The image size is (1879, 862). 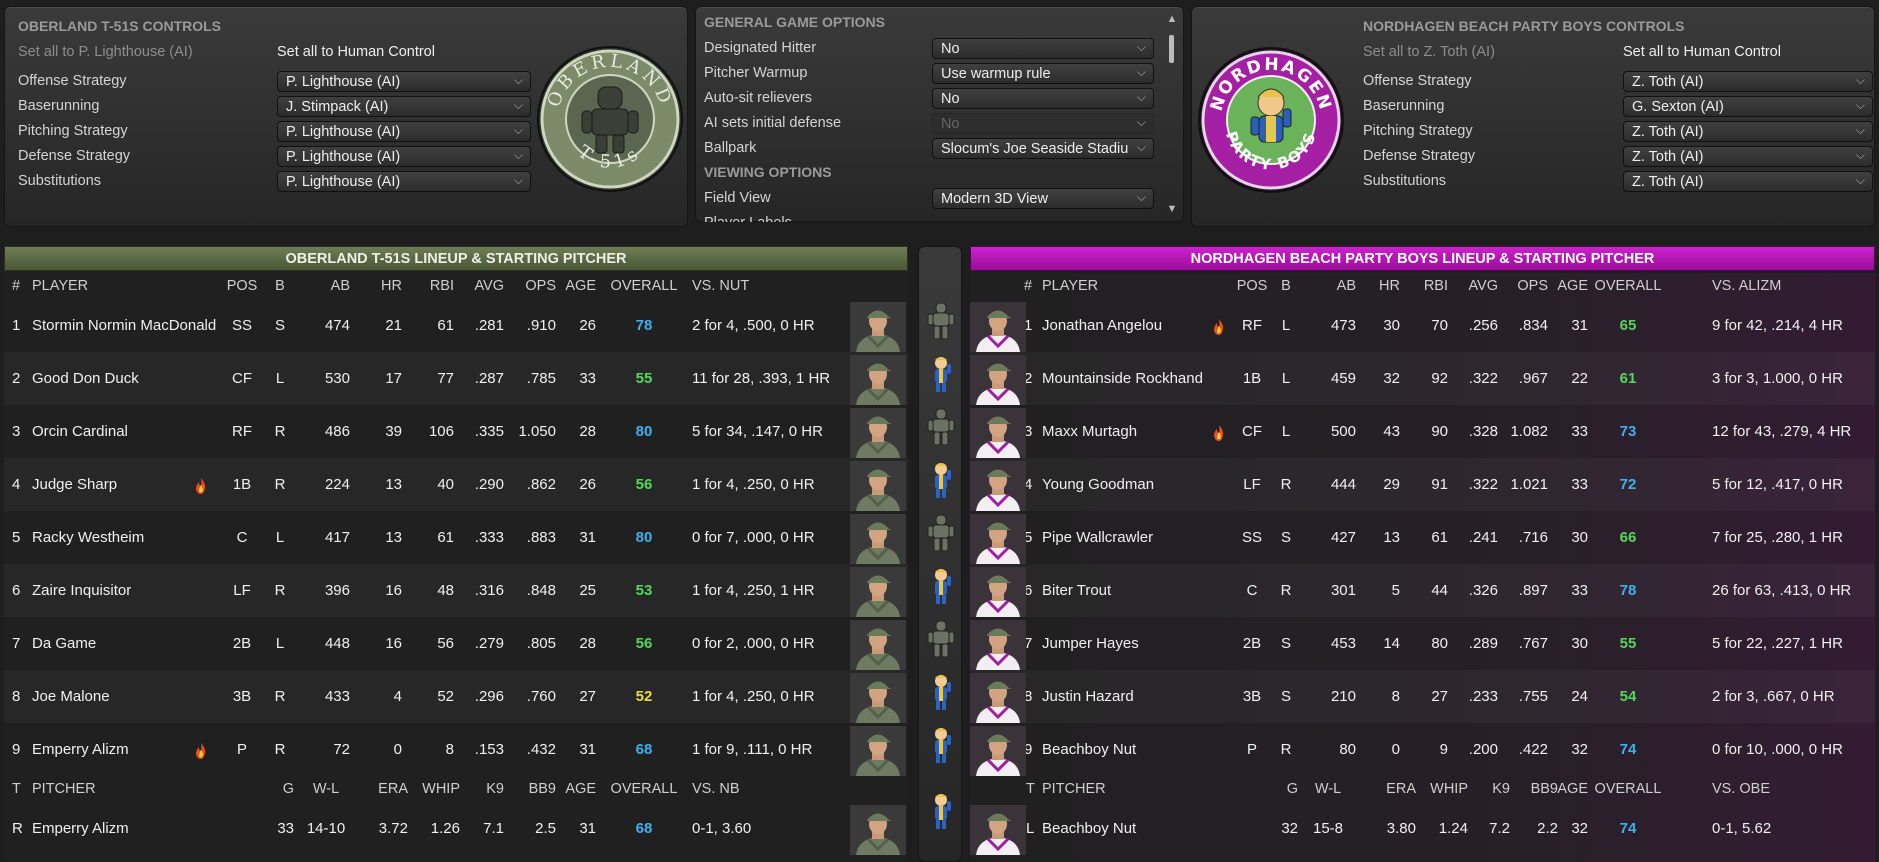 I want to click on pitching-strategy-dropdown: P. Lighthouse (AI) ⌵, so click(x=404, y=131).